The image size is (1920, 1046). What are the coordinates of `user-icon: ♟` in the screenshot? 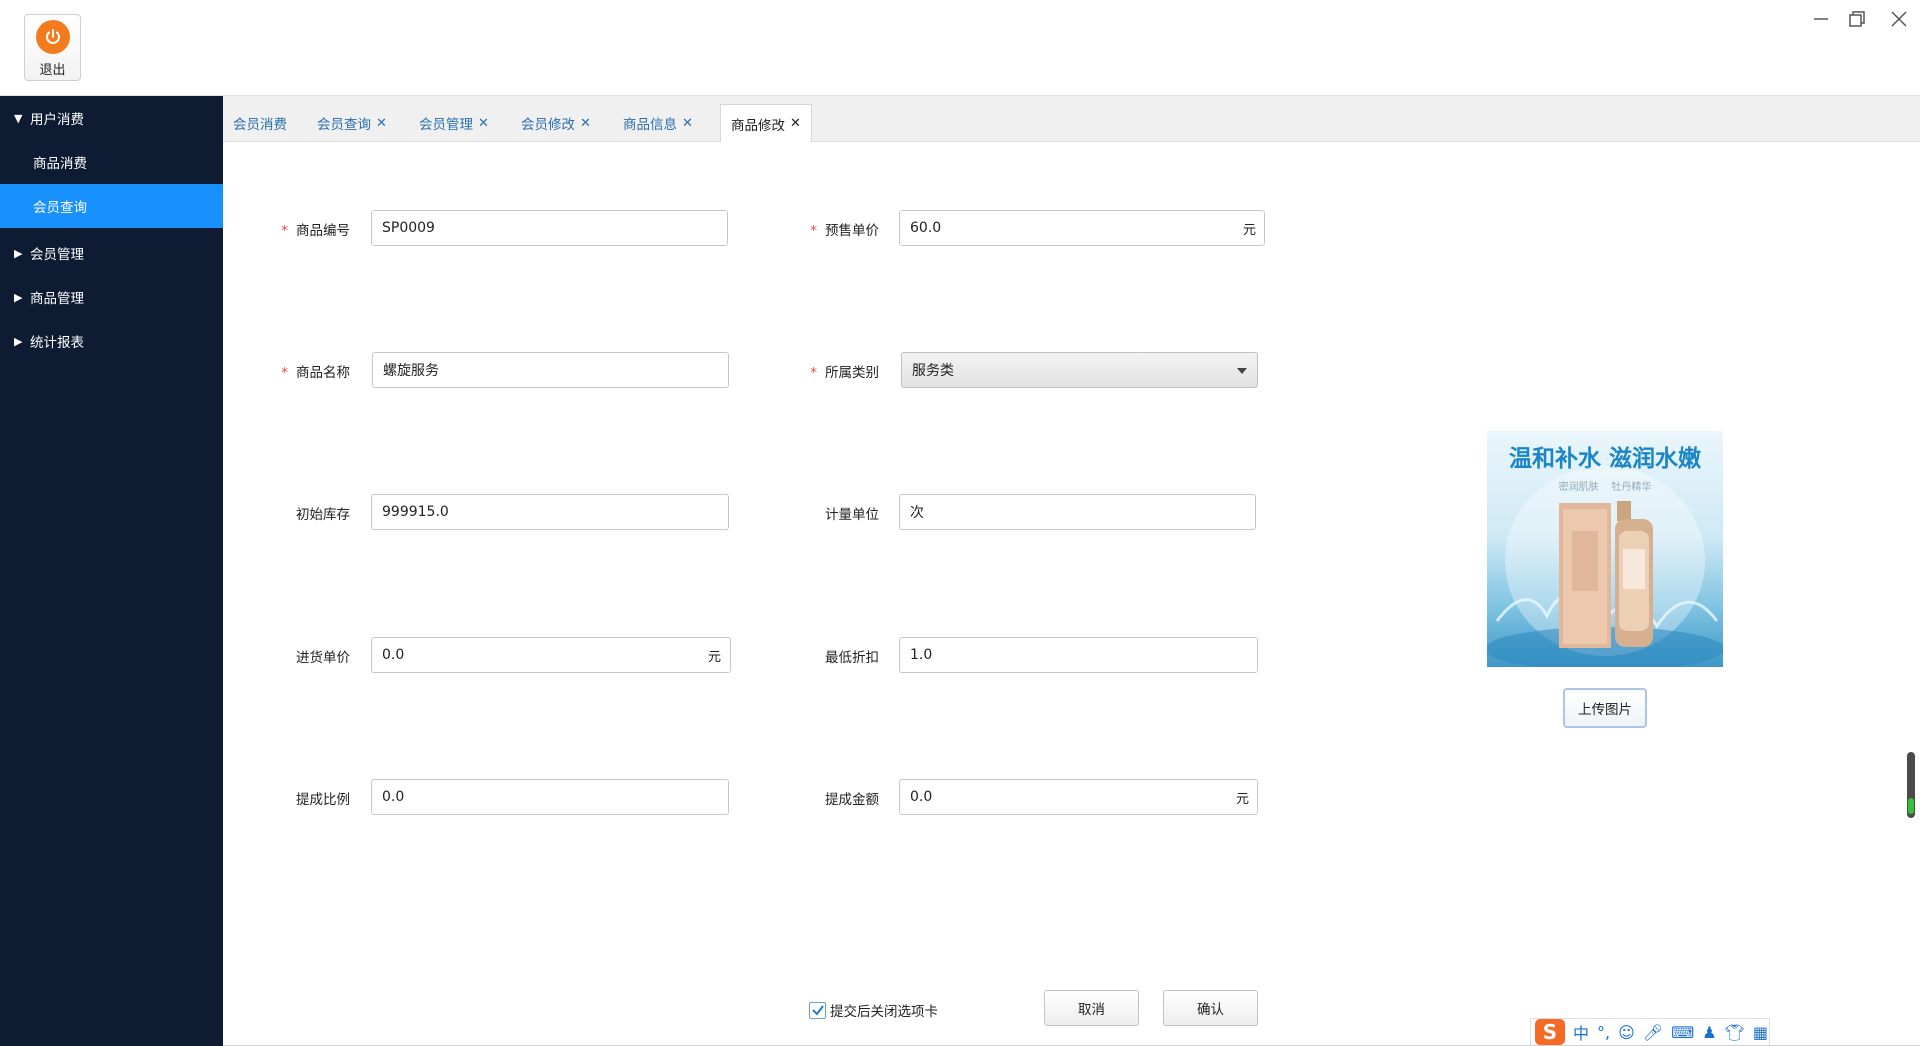 It's located at (1709, 1032).